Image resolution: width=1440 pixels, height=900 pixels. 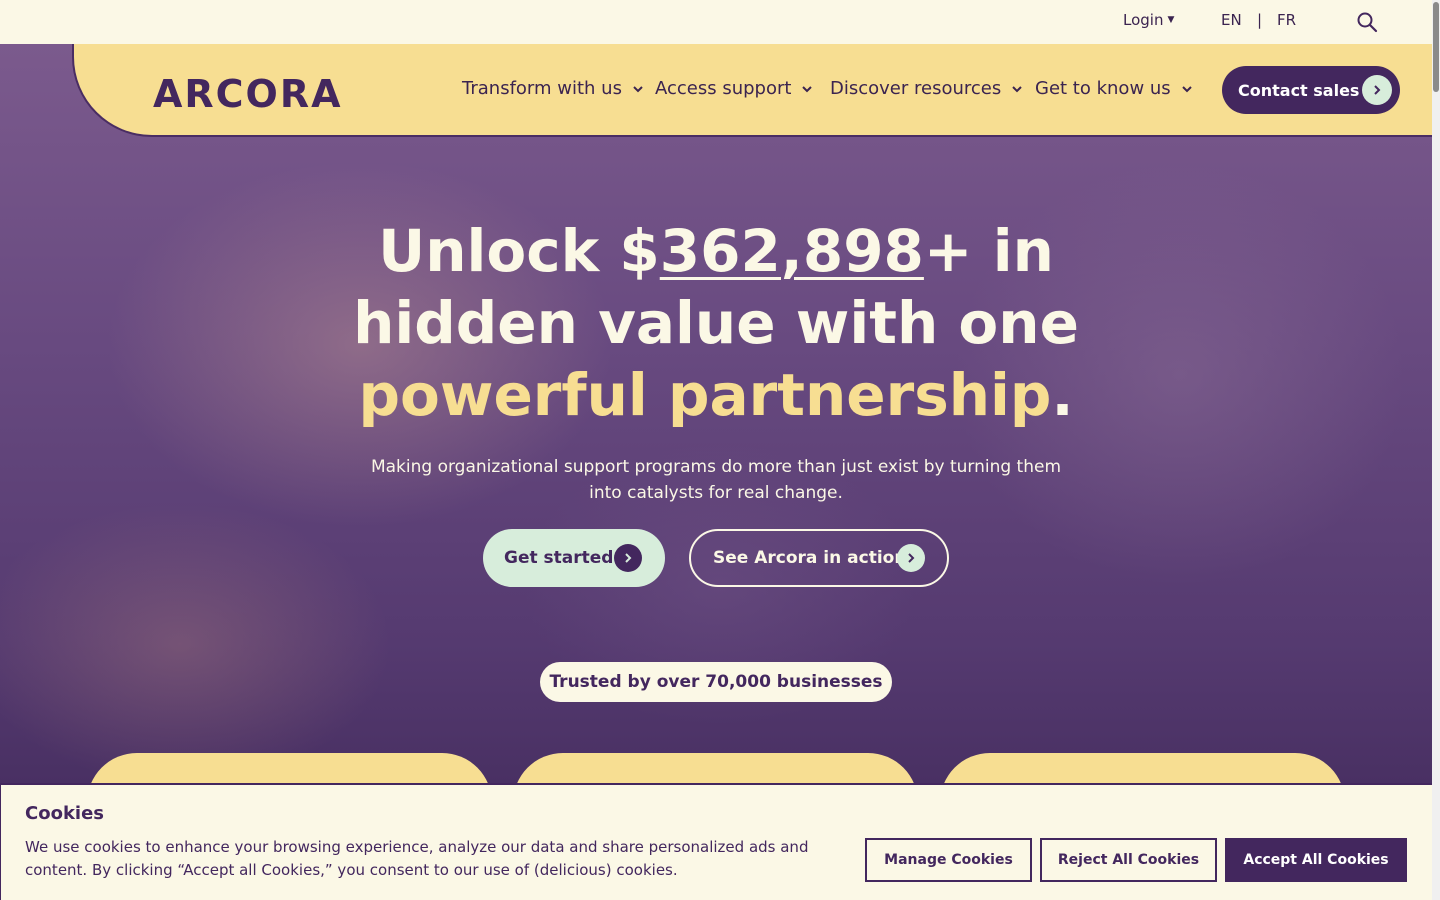 What do you see at coordinates (791, 251) in the screenshot?
I see `headline-amount: 362,898` at bounding box center [791, 251].